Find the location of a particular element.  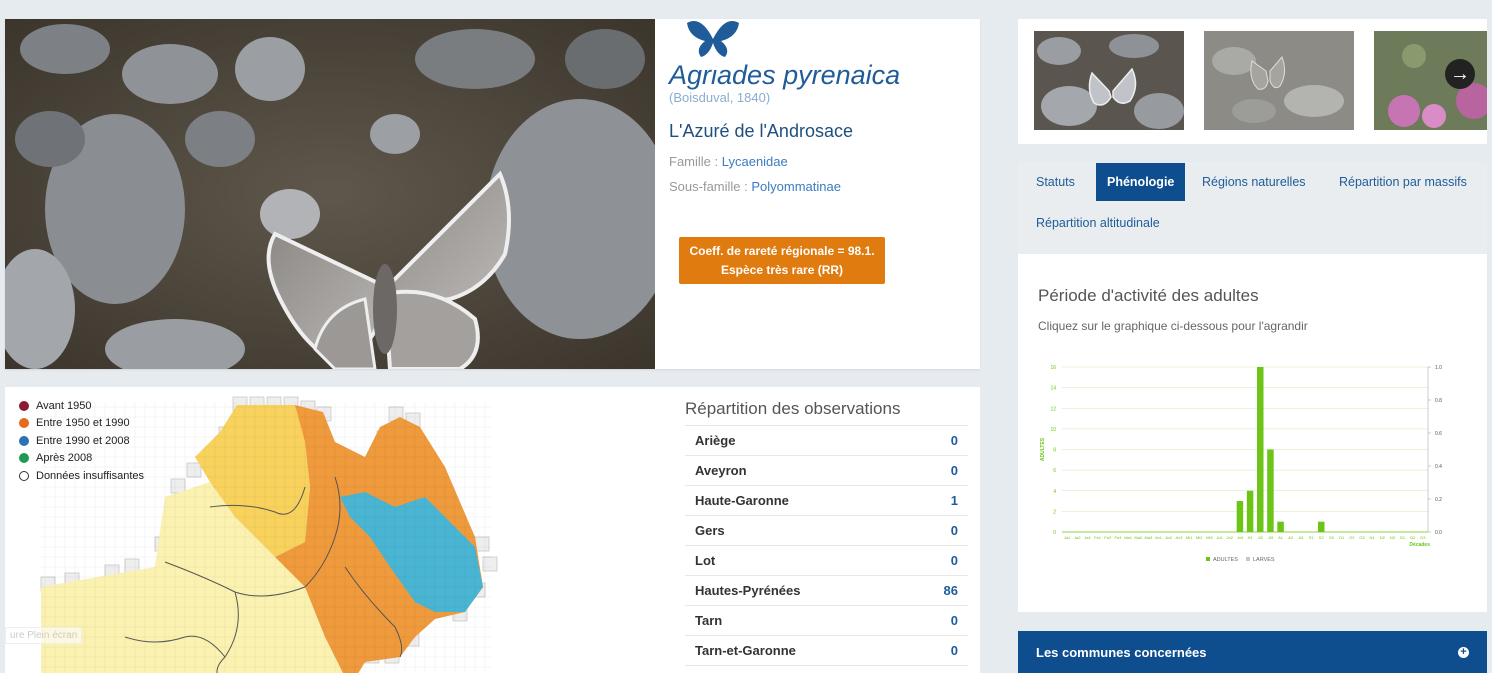

x-tick-label: Mi3 is located at coordinates (1209, 537).